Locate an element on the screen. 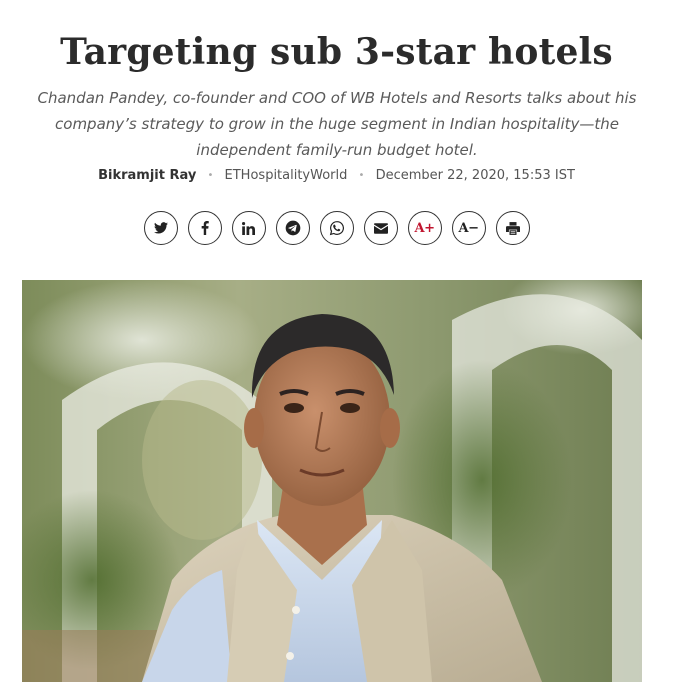 The height and width of the screenshot is (691, 673). publication-name: ETHospitalityWorld is located at coordinates (286, 175).